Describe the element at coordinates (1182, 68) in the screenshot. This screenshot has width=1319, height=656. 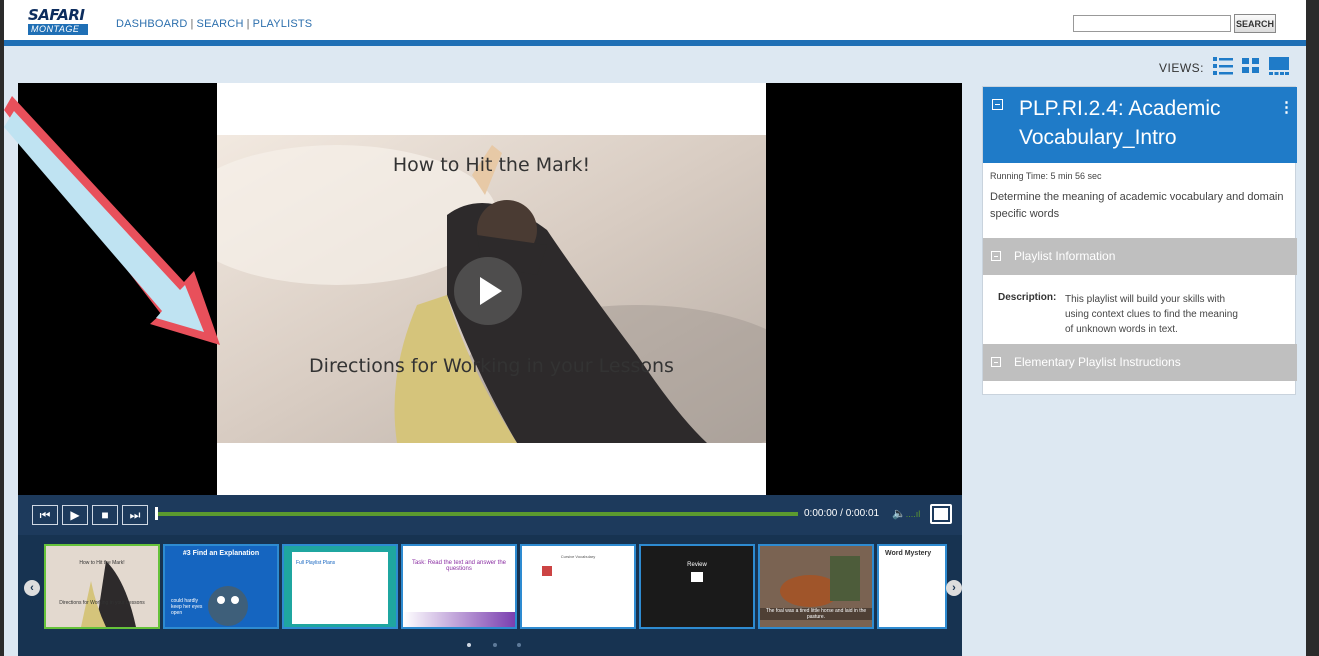
I see `views-label: VIEWS:` at that location.